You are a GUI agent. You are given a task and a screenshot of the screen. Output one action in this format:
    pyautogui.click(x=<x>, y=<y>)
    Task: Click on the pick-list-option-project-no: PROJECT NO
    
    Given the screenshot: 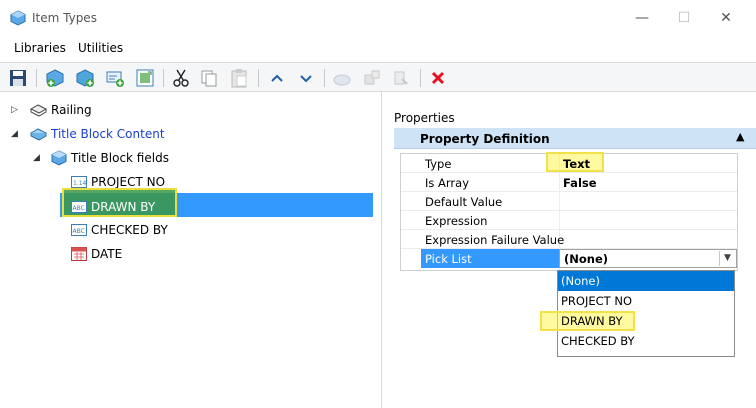 What is the action you would take?
    pyautogui.click(x=646, y=301)
    